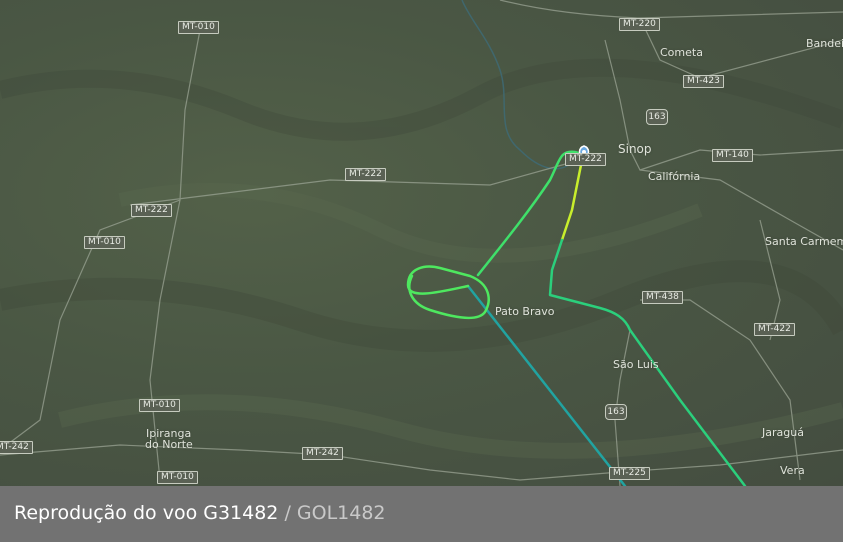  Describe the element at coordinates (792, 470) in the screenshot. I see `place-label-vera: Vera` at that location.